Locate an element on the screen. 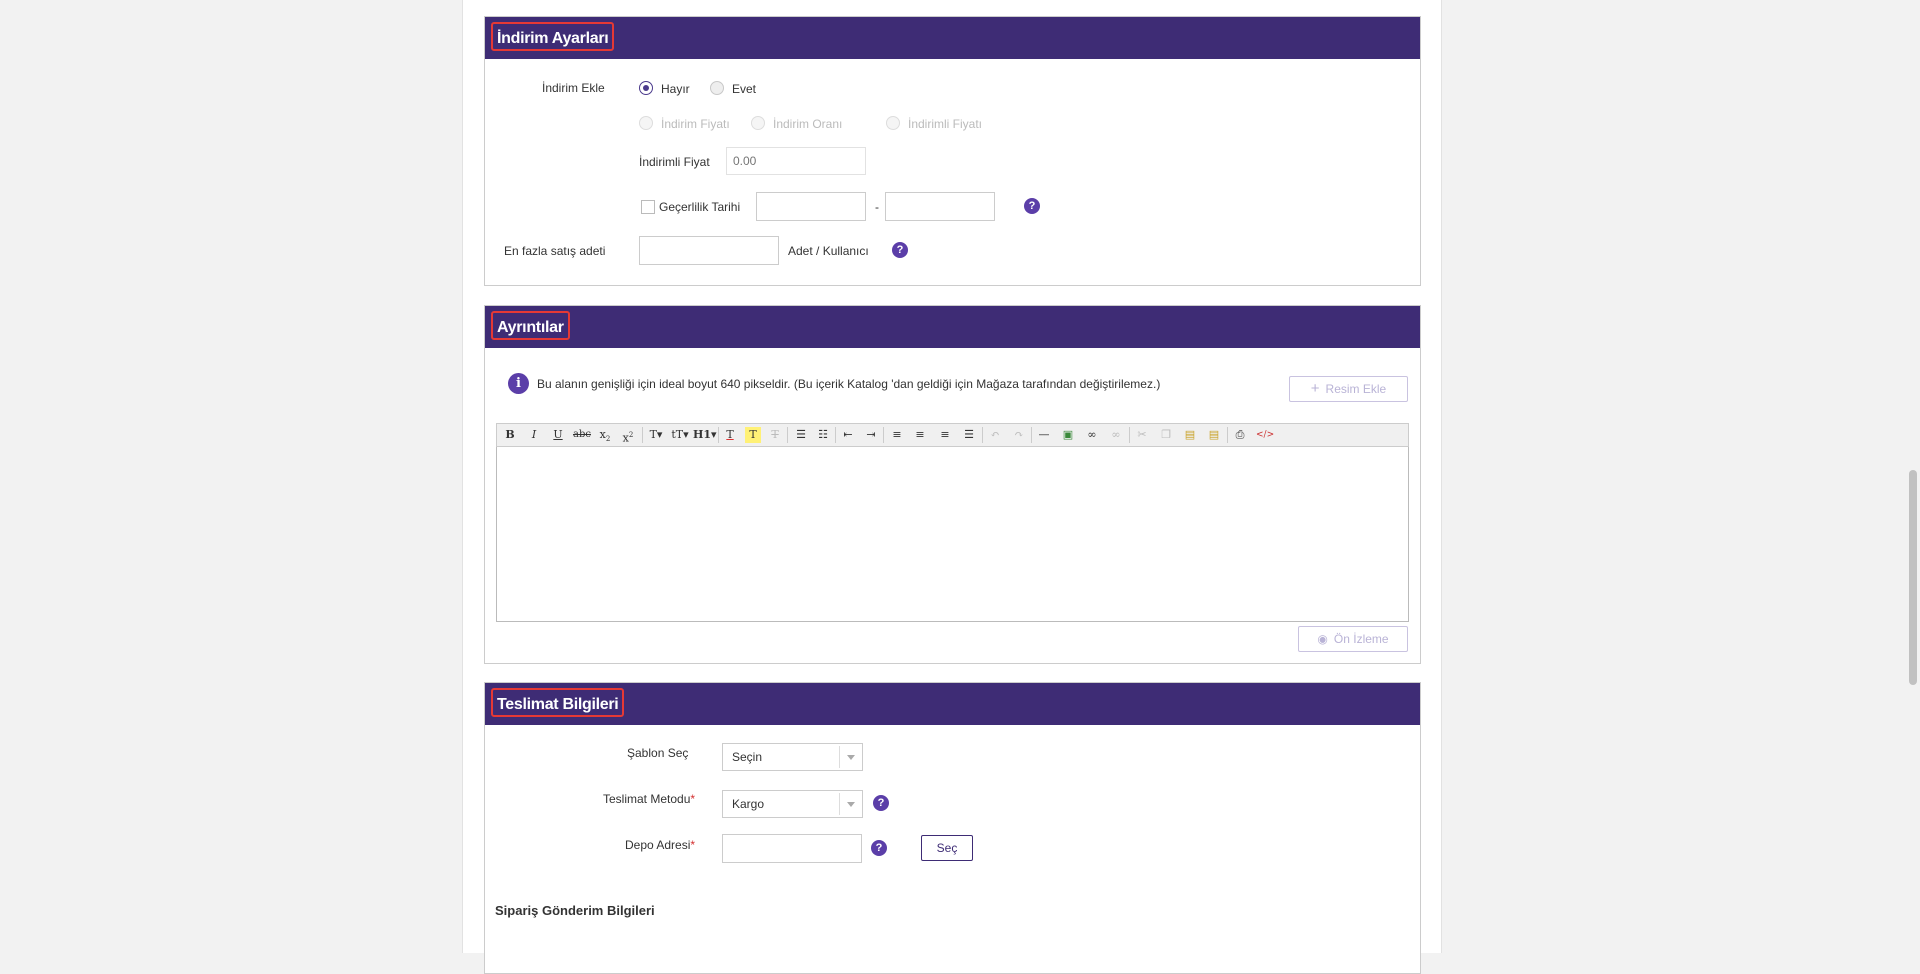 This screenshot has height=974, width=1920. underline-icon: U is located at coordinates (558, 435).